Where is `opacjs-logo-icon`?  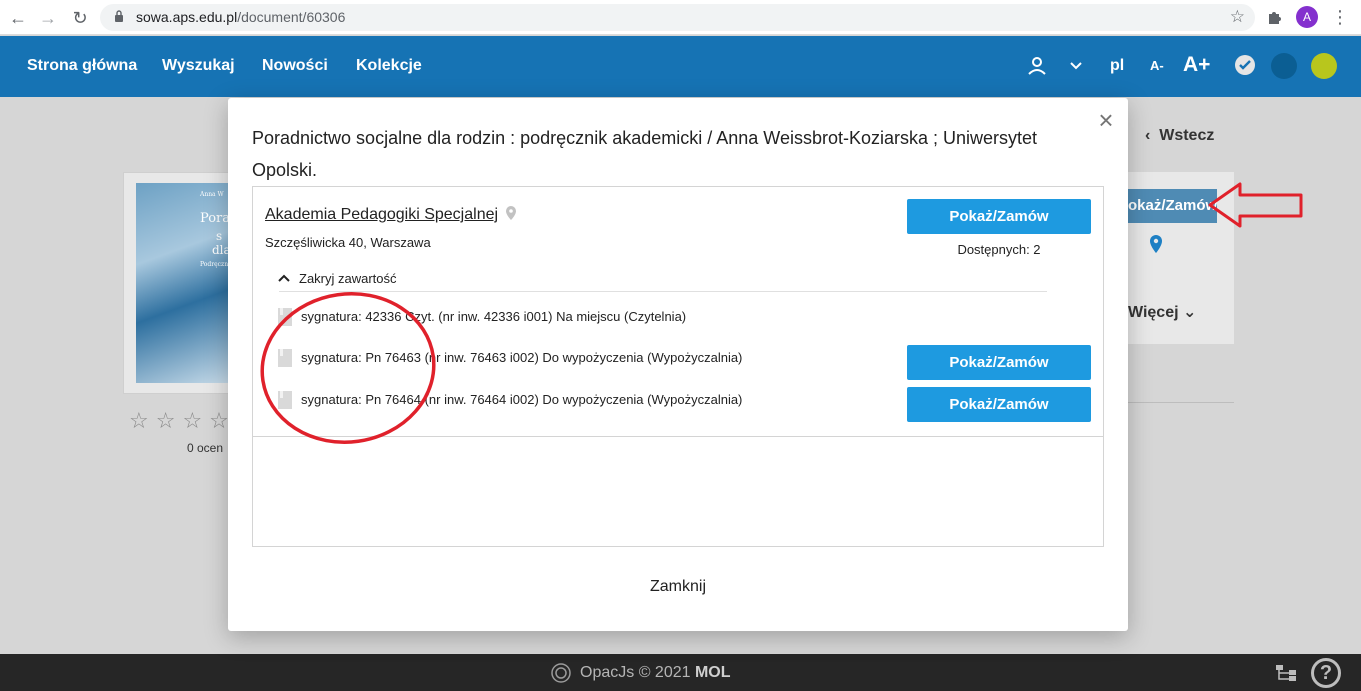 opacjs-logo-icon is located at coordinates (561, 673).